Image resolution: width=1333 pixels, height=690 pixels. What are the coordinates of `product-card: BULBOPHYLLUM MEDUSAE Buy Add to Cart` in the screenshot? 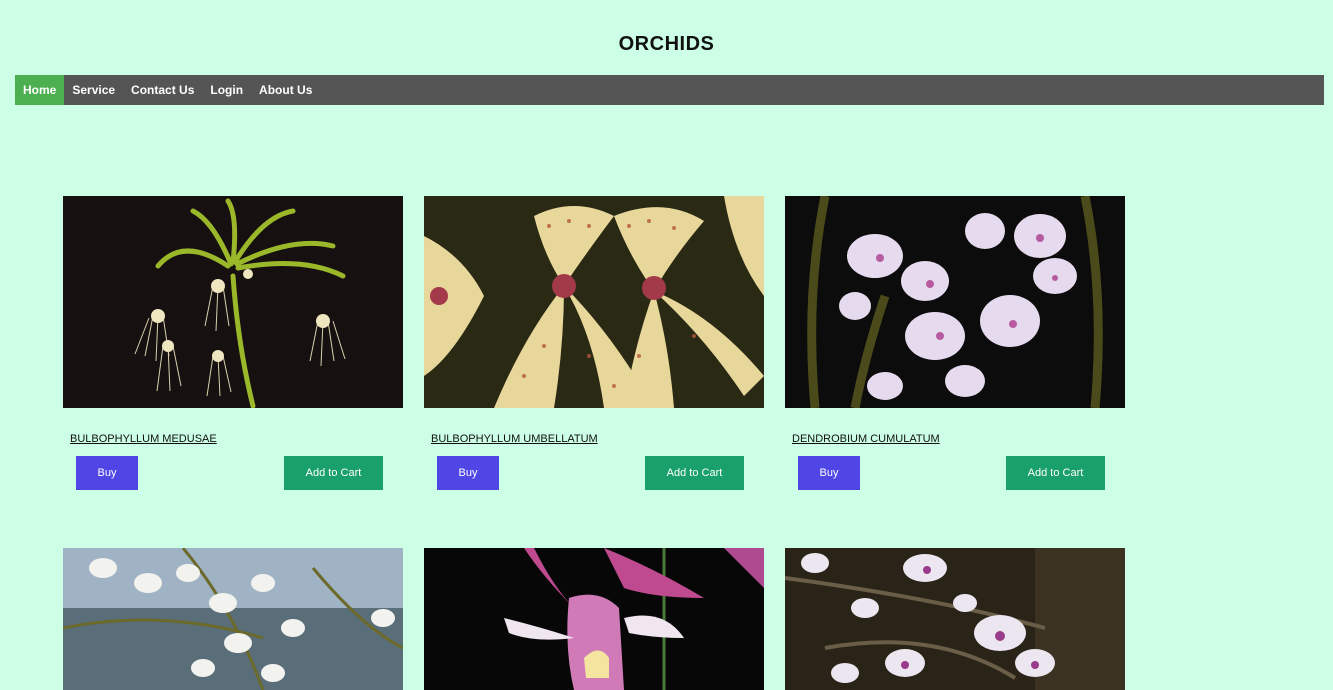 It's located at (233, 372).